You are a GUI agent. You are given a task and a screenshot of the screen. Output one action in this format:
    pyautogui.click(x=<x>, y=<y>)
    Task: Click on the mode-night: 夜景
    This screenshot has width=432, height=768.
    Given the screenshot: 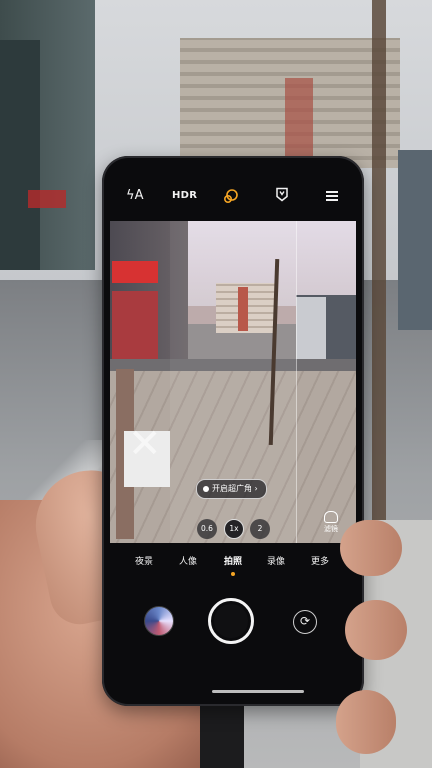 What is the action you would take?
    pyautogui.click(x=144, y=560)
    